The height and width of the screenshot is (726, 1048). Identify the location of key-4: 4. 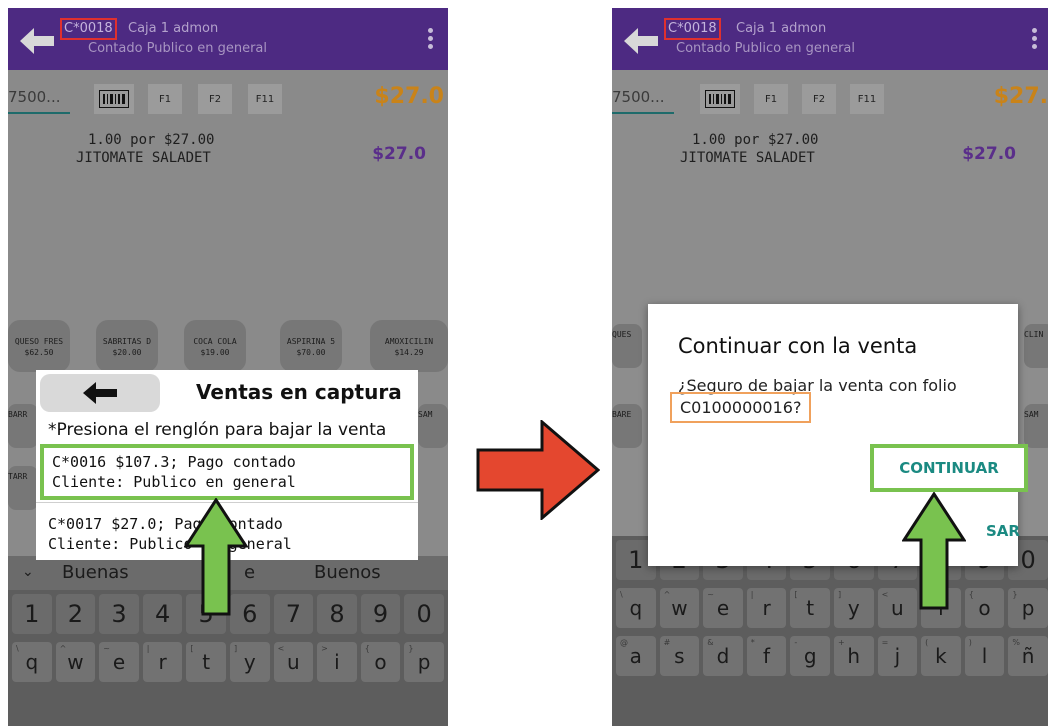
(162, 614).